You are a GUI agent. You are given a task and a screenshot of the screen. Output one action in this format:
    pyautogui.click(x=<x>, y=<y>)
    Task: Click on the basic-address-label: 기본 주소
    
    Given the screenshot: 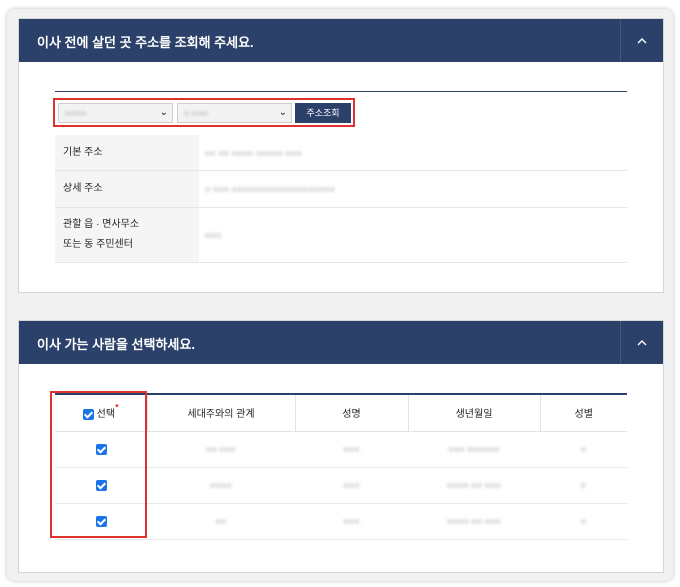 What is the action you would take?
    pyautogui.click(x=127, y=152)
    